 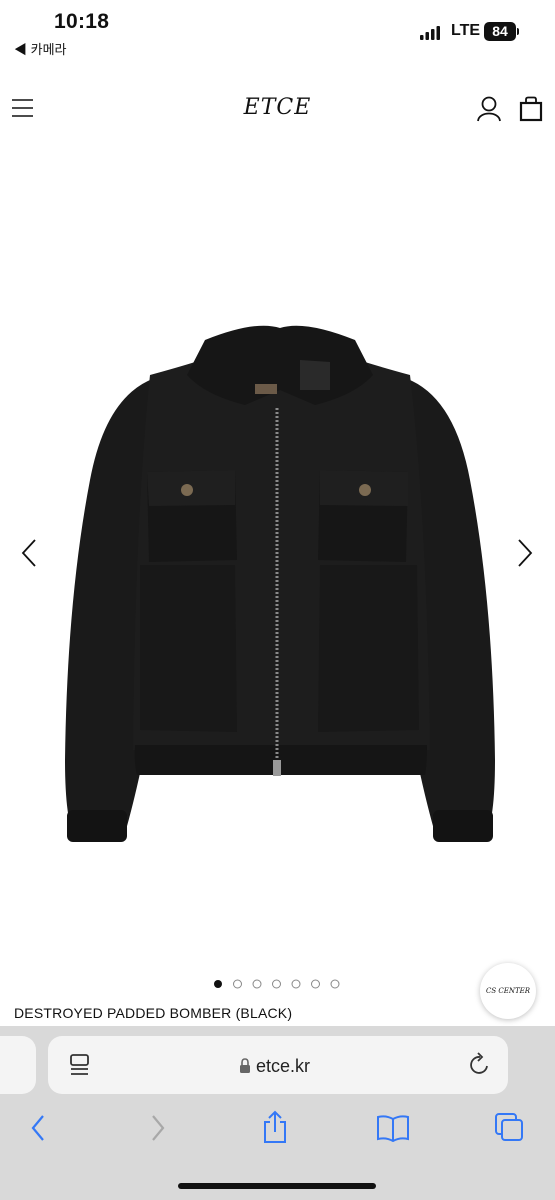 What do you see at coordinates (277, 1186) in the screenshot?
I see `home-indicator` at bounding box center [277, 1186].